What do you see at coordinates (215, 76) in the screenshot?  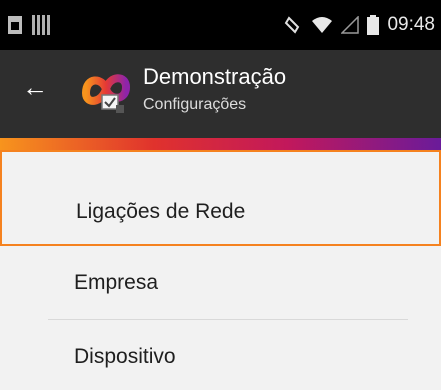 I see `page-title: Demonstração` at bounding box center [215, 76].